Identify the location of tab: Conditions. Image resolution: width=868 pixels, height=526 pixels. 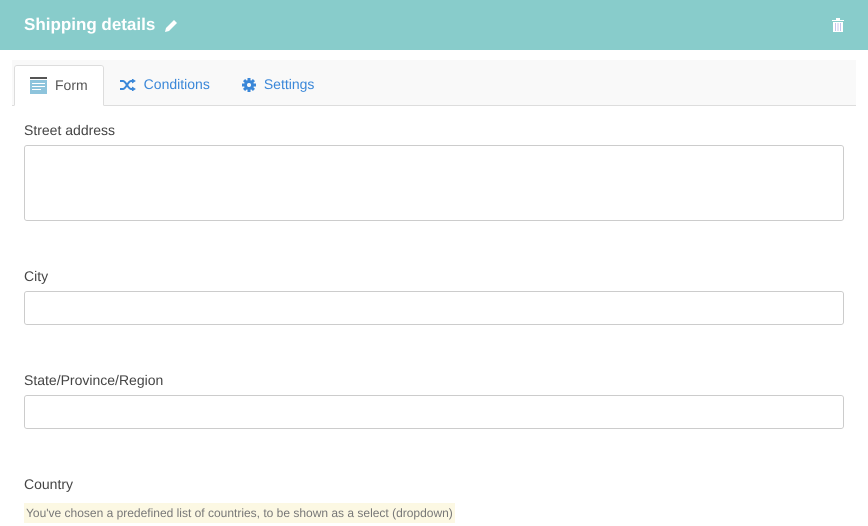
(165, 84).